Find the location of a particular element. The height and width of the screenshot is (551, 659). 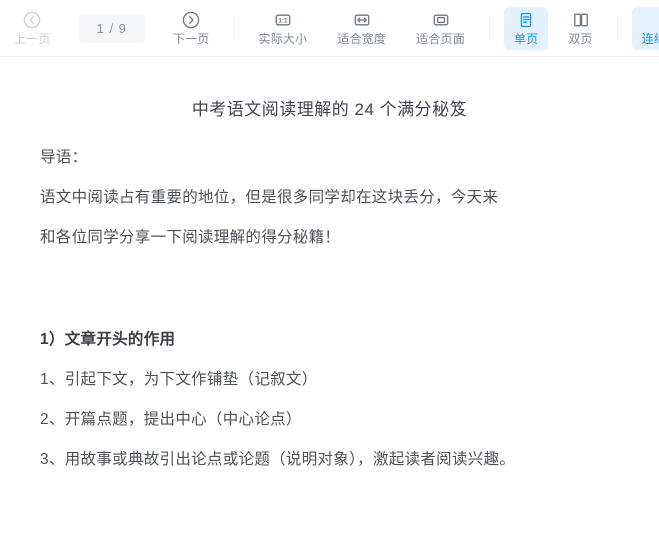

next-page-button: 下一页 is located at coordinates (191, 28).